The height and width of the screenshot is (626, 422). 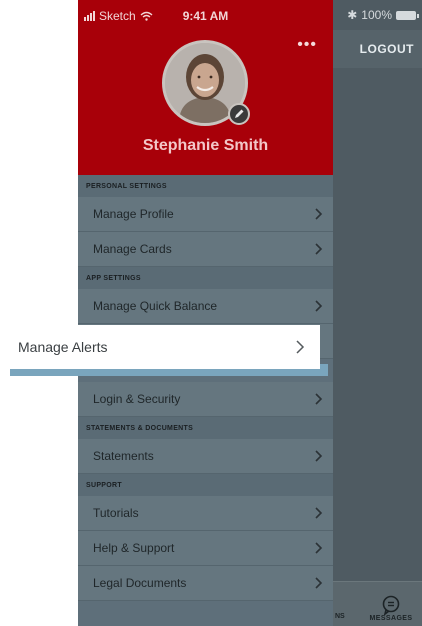 I want to click on menu-item-label: Manage Quick Balance, so click(x=155, y=306).